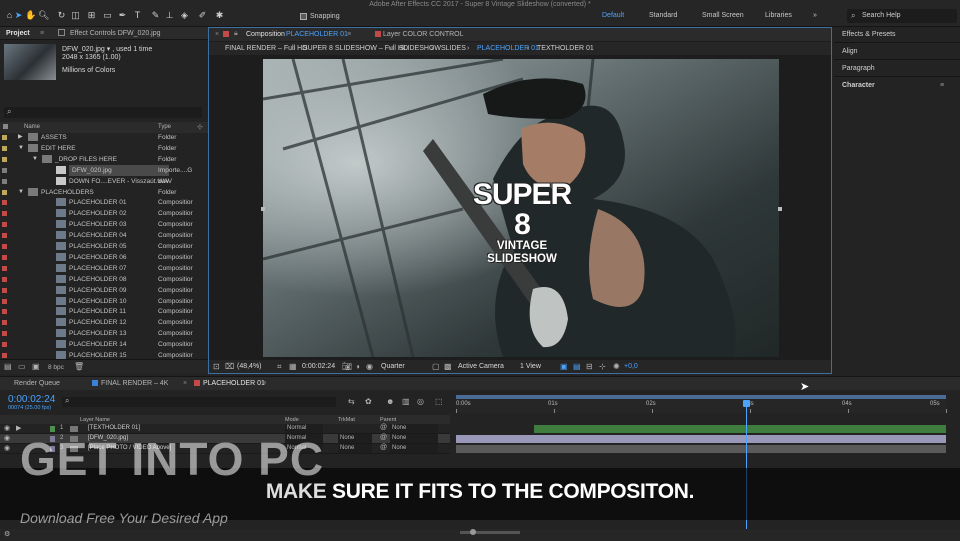 The height and width of the screenshot is (541, 960). I want to click on zoom-tool-icon: 🔍︎, so click(43, 15).